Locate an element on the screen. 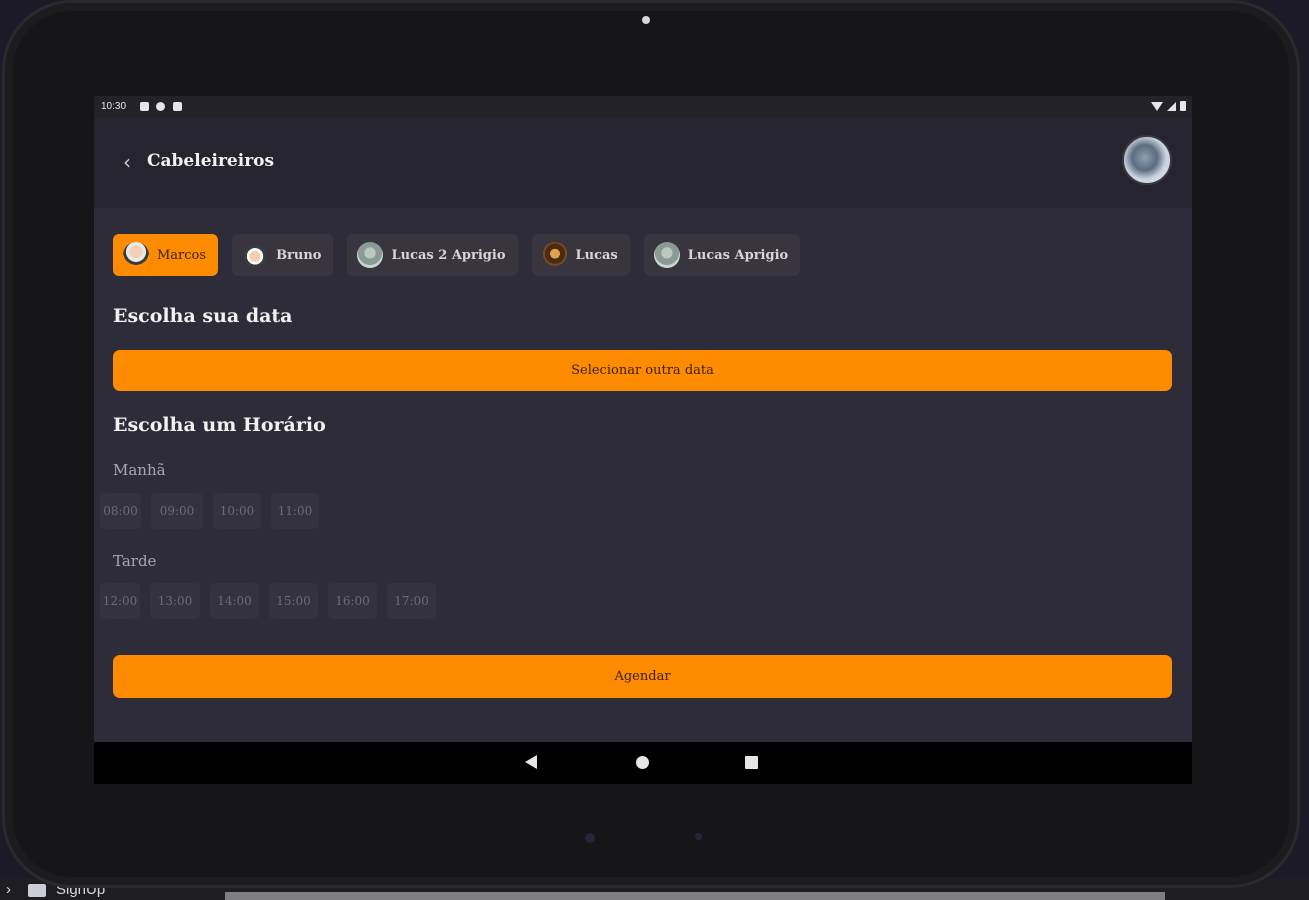 The height and width of the screenshot is (900, 1309). time-slot: 17:00 is located at coordinates (411, 601).